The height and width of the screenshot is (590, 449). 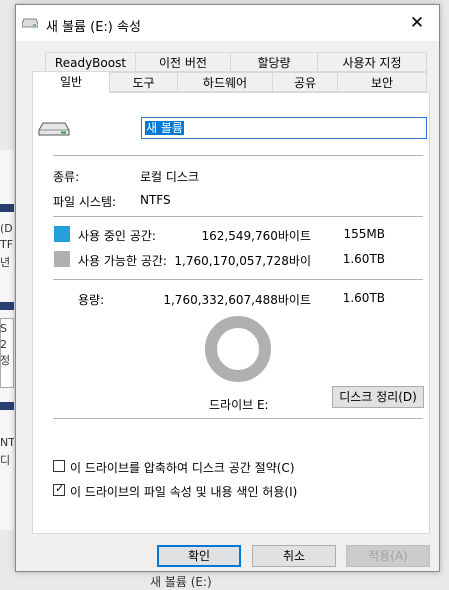 I want to click on tab-customize: 사용자 지정, so click(x=372, y=62).